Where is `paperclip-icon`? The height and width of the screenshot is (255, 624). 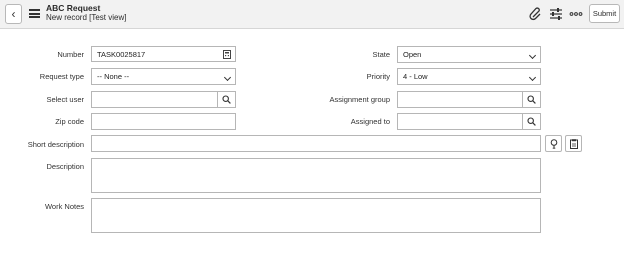 paperclip-icon is located at coordinates (536, 14).